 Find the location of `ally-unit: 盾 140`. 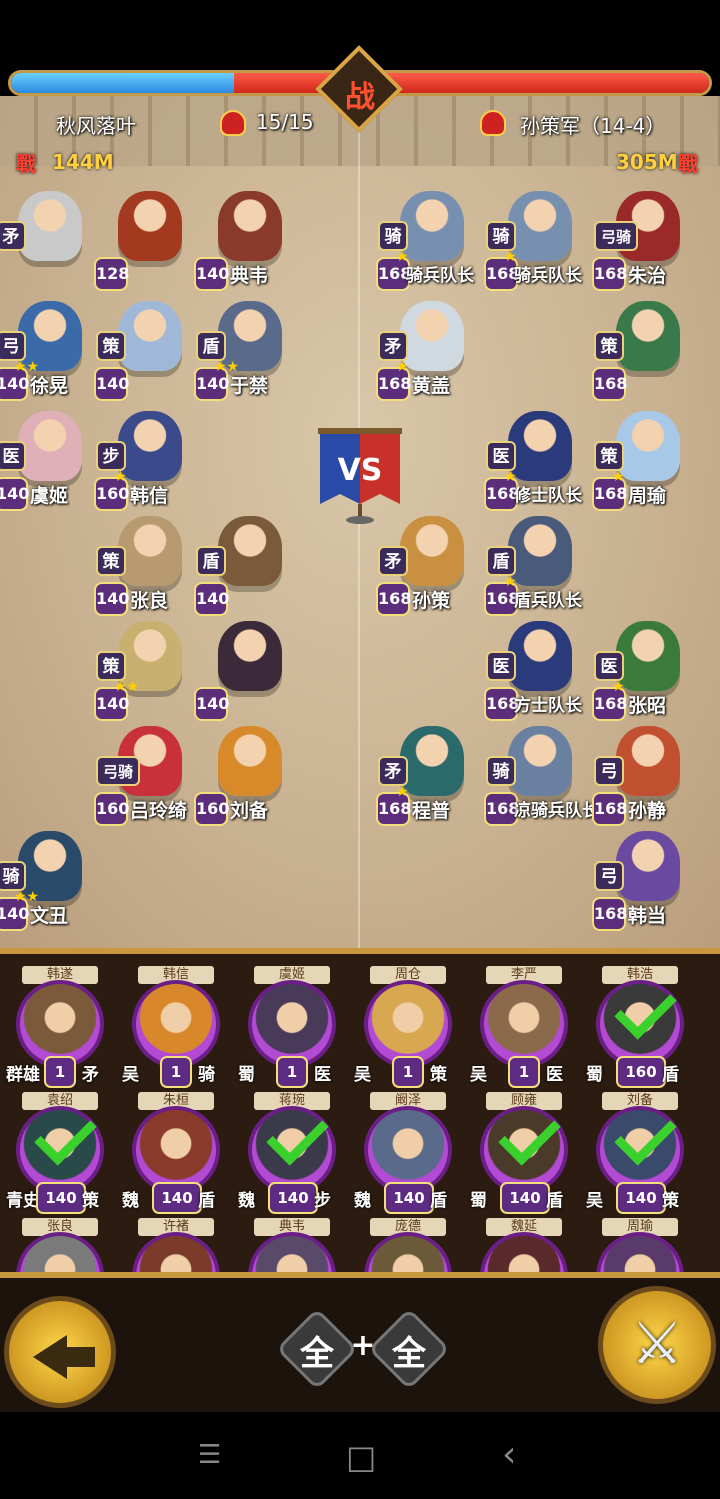

ally-unit: 盾 140 is located at coordinates (245, 568).